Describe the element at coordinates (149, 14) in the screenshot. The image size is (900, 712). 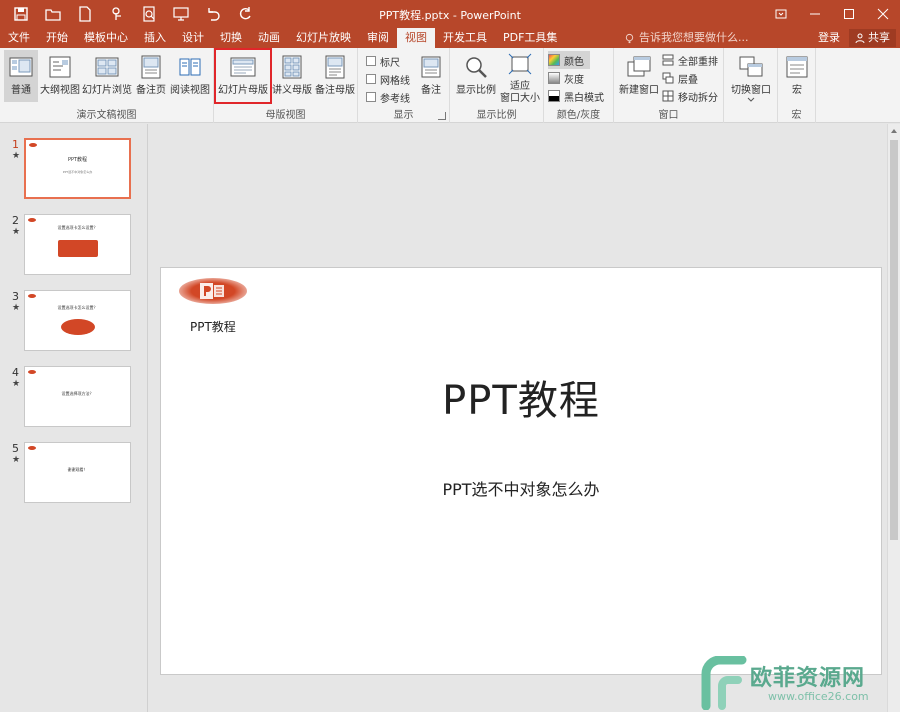
I see `print-preview-icon` at that location.